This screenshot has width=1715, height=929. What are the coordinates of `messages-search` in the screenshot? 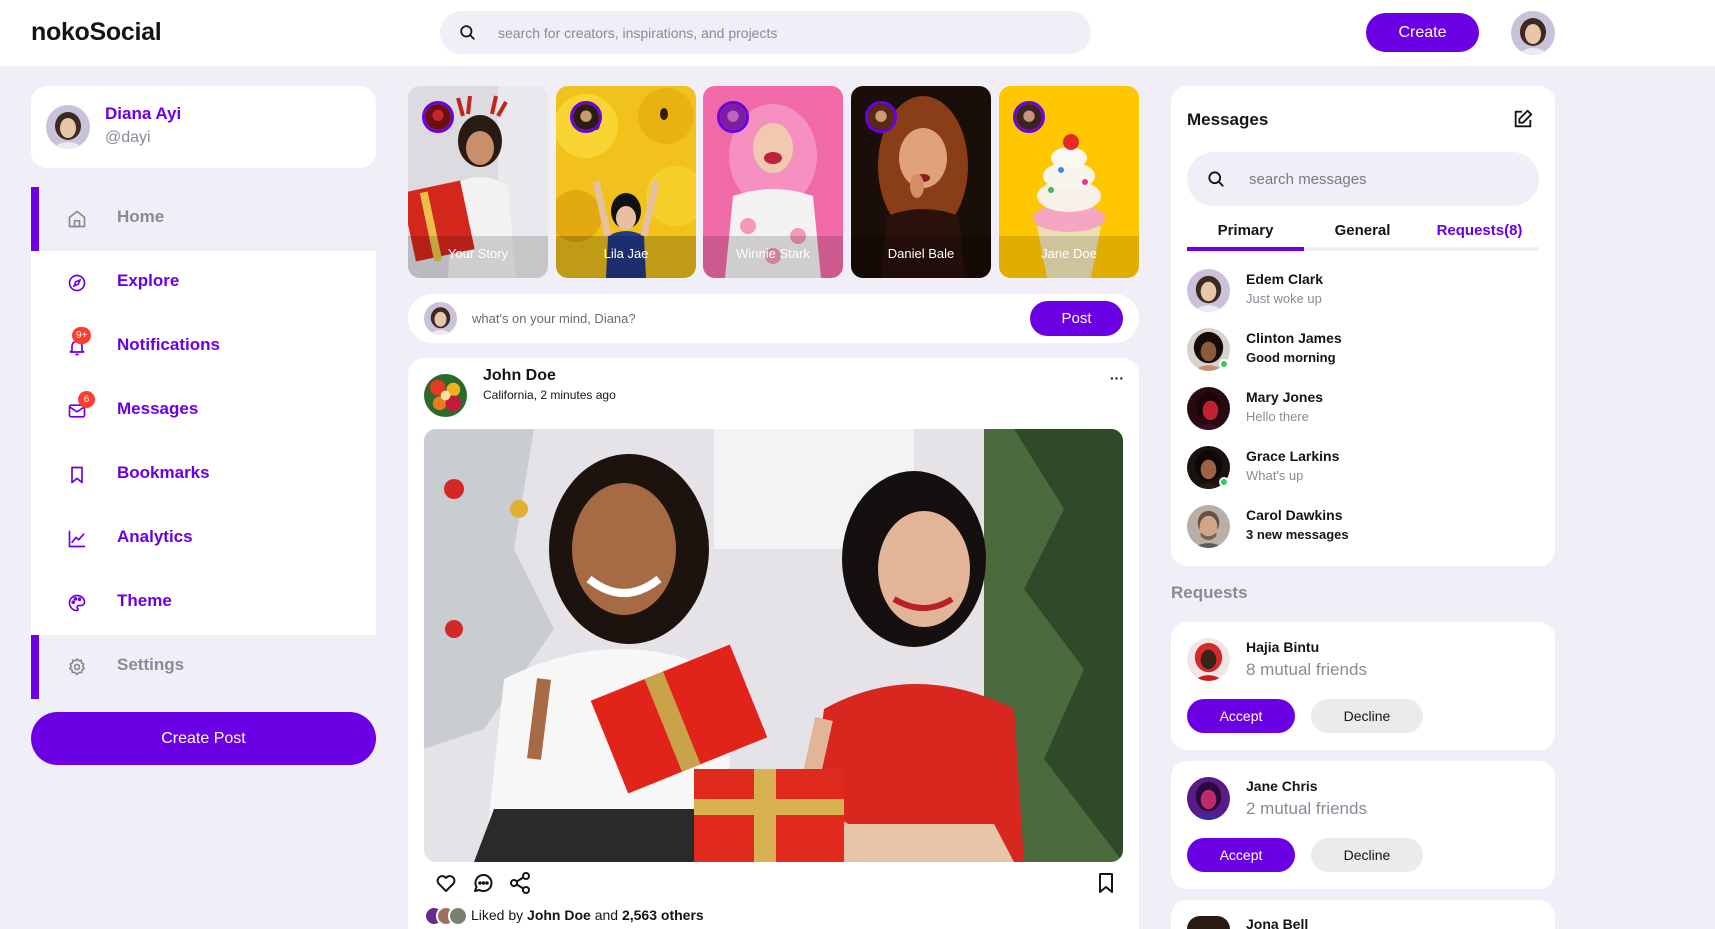 It's located at (1363, 179).